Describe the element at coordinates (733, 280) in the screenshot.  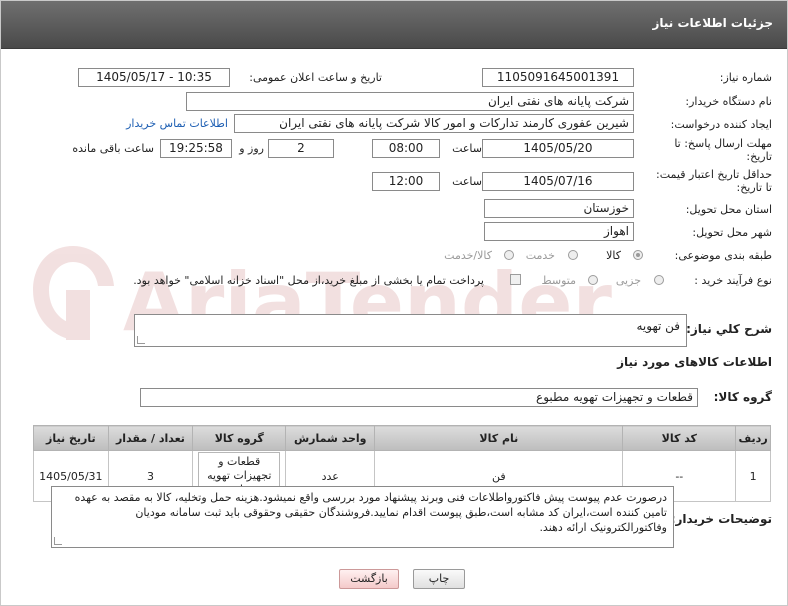
I see `process-type-label: نوع فرآیند خرید :` at that location.